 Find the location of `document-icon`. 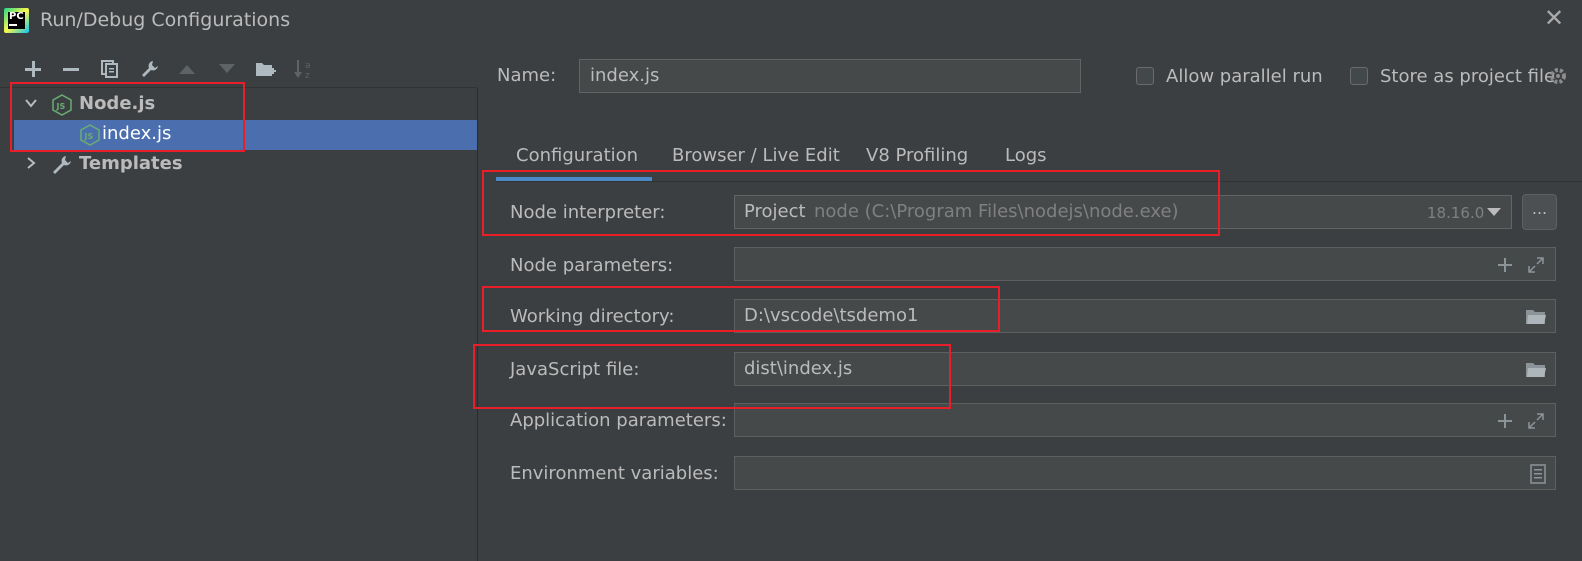

document-icon is located at coordinates (1538, 474).